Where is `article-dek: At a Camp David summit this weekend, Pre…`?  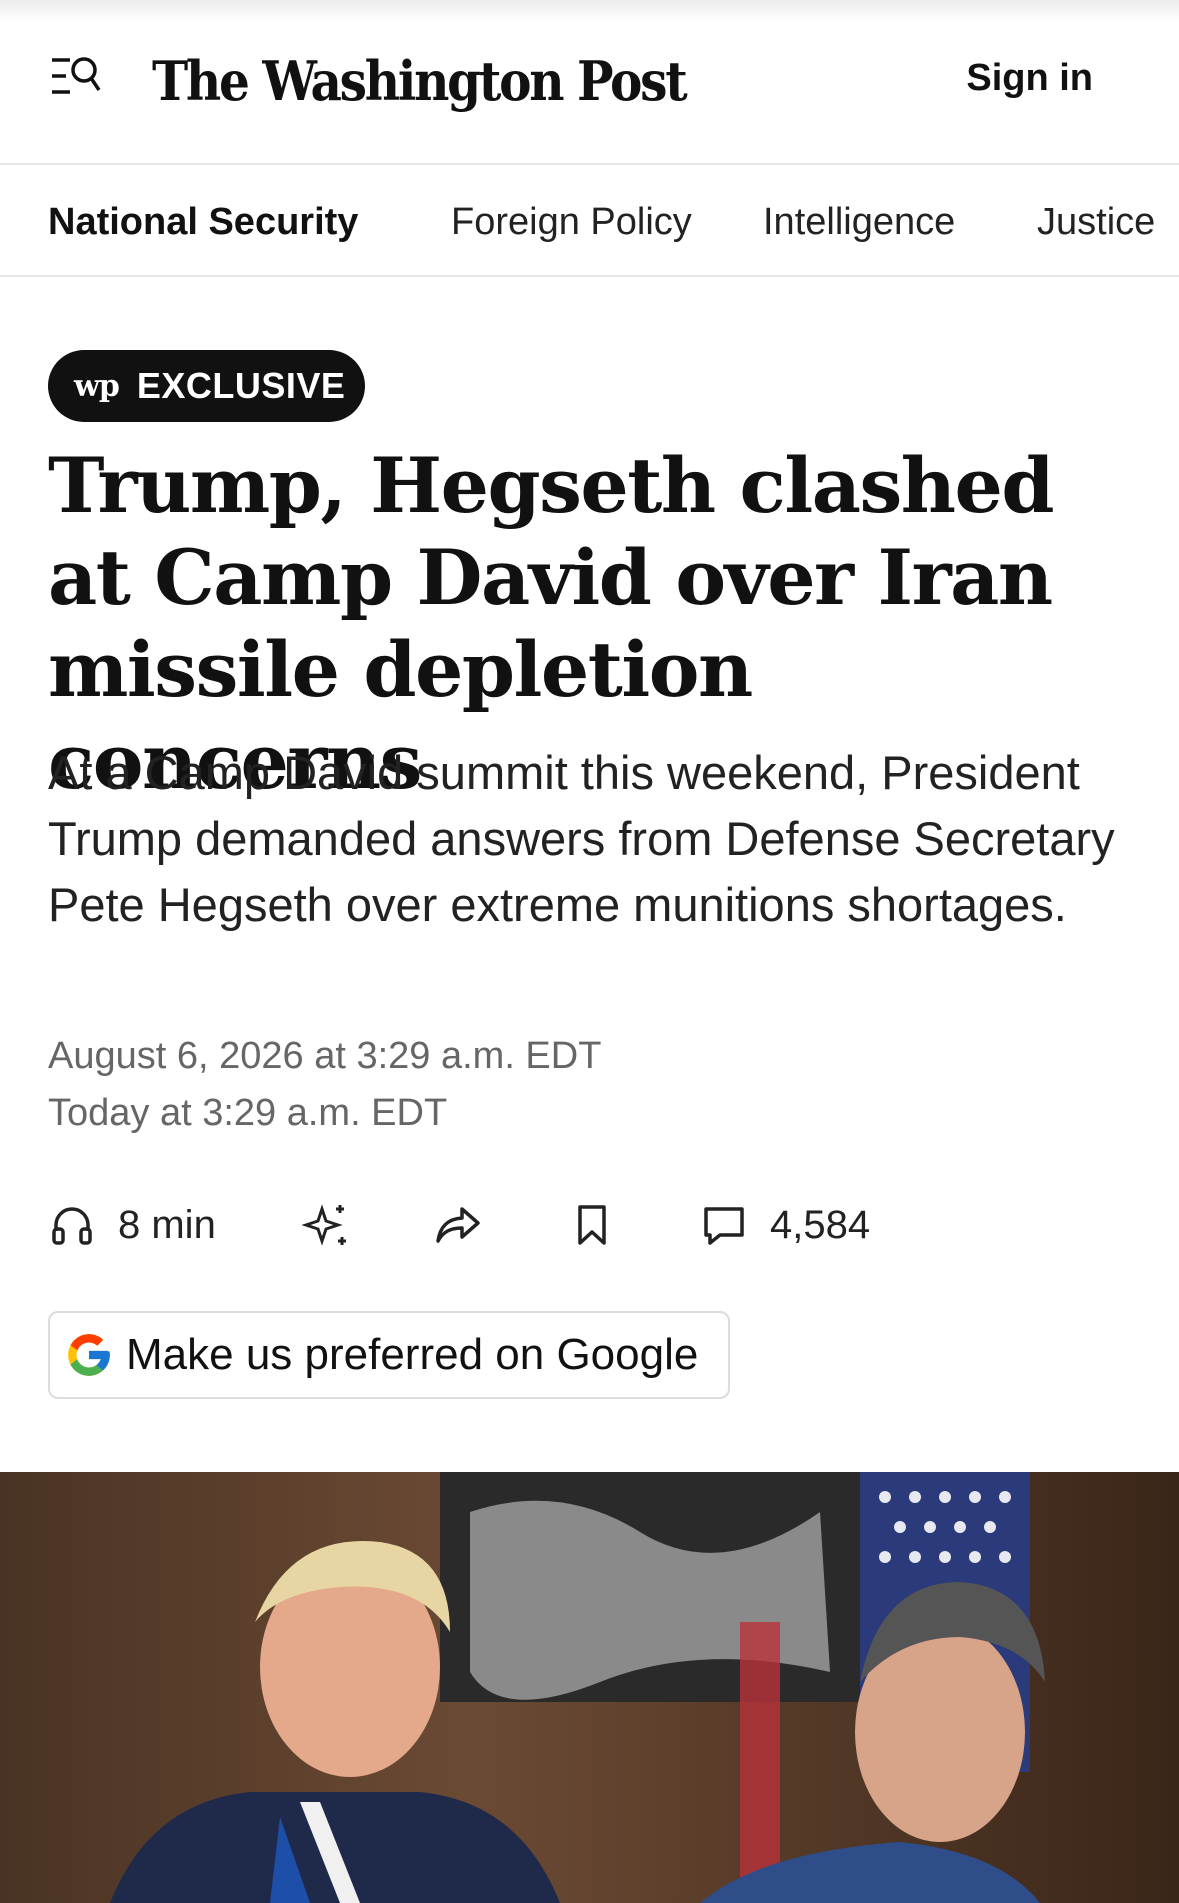 article-dek: At a Camp David summit this weekend, Pre… is located at coordinates (581, 838).